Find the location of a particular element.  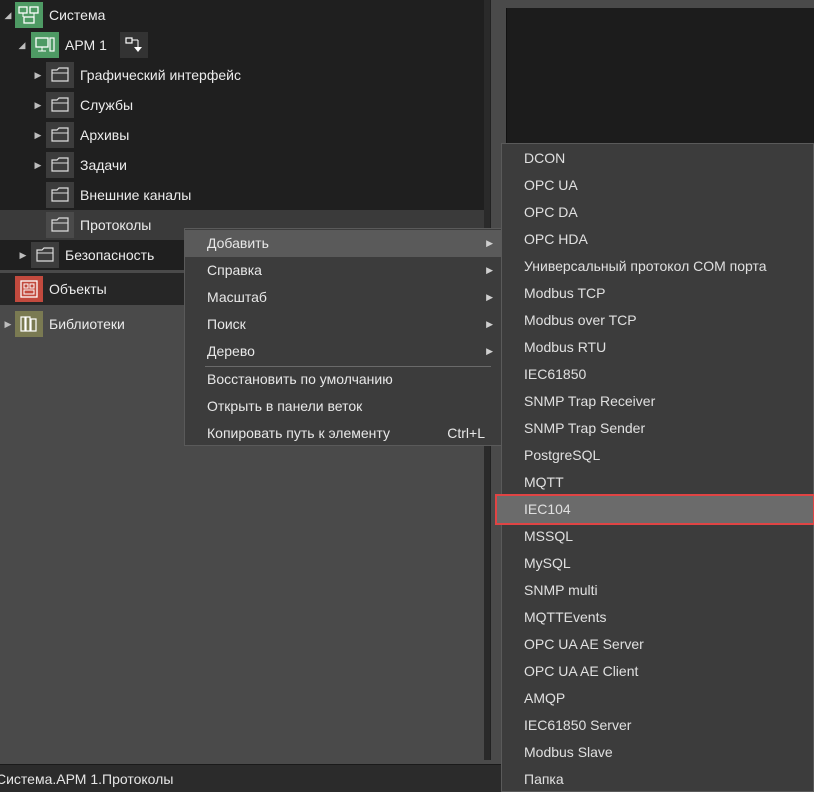

tree-item-external-channels: Внешние каналы is located at coordinates (242, 195).